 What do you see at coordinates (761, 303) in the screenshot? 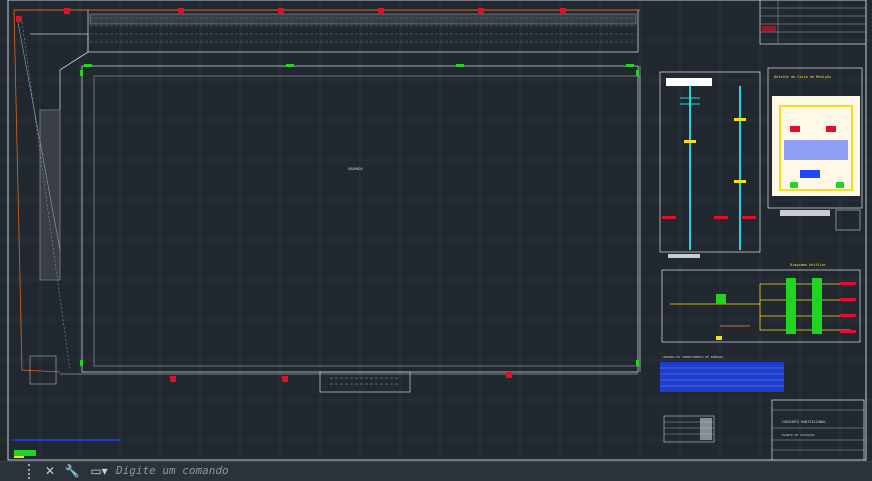
I see `single-line-diagram: Diagrama Unifilar` at bounding box center [761, 303].